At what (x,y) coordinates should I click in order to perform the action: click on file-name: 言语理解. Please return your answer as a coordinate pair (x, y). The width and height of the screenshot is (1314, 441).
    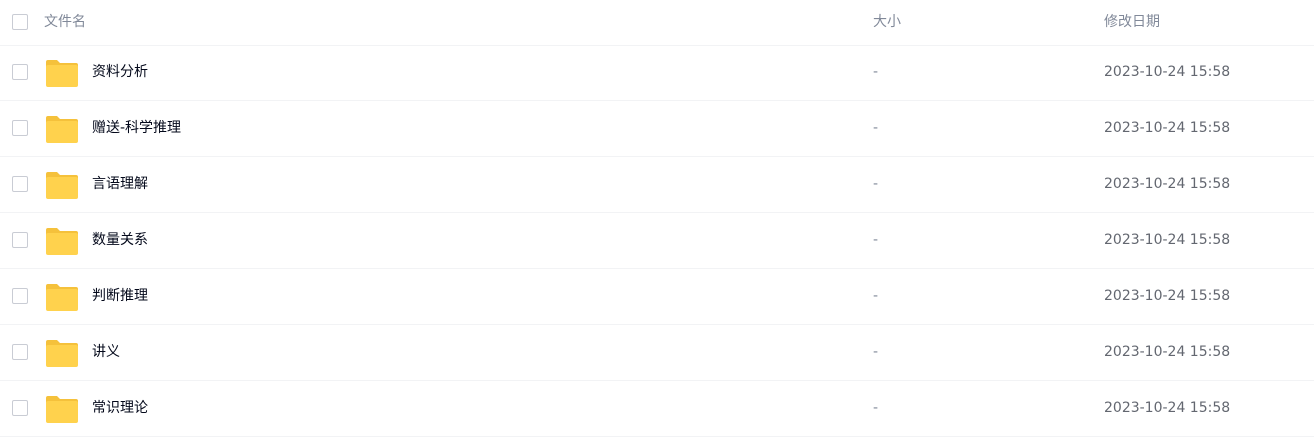
    Looking at the image, I should click on (120, 184).